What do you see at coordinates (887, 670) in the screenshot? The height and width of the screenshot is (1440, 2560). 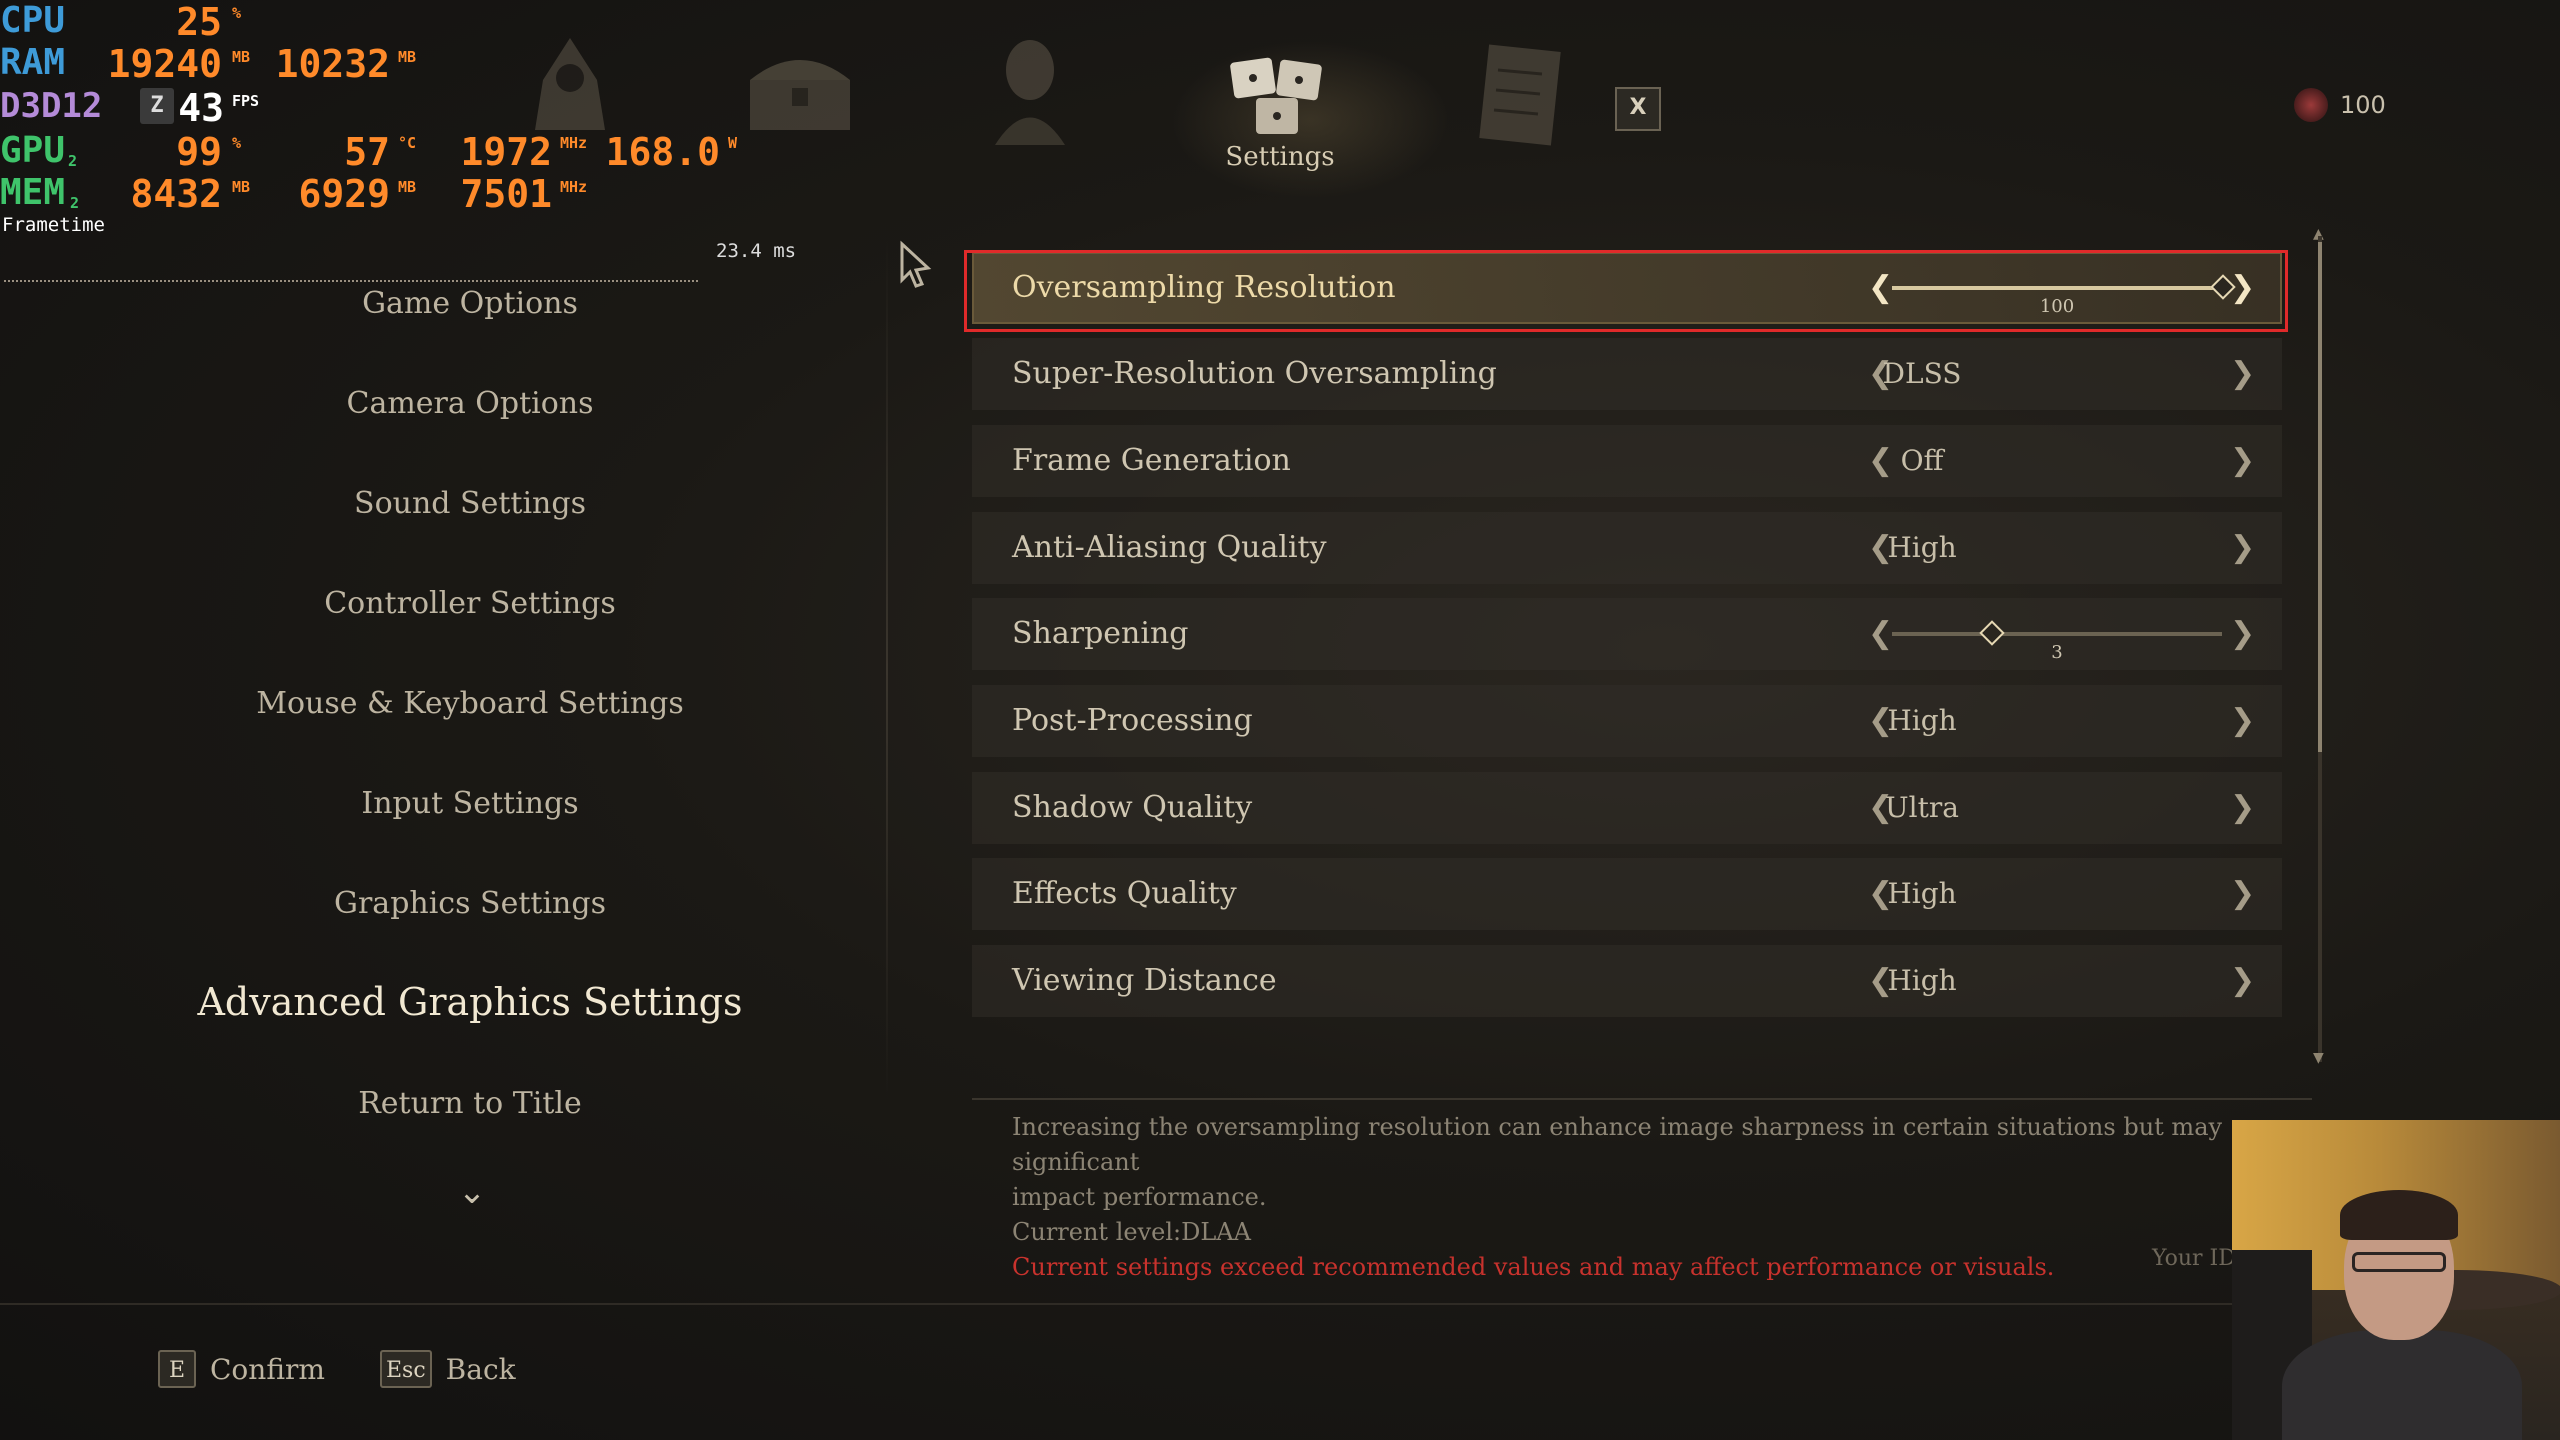 I see `panel-divider` at bounding box center [887, 670].